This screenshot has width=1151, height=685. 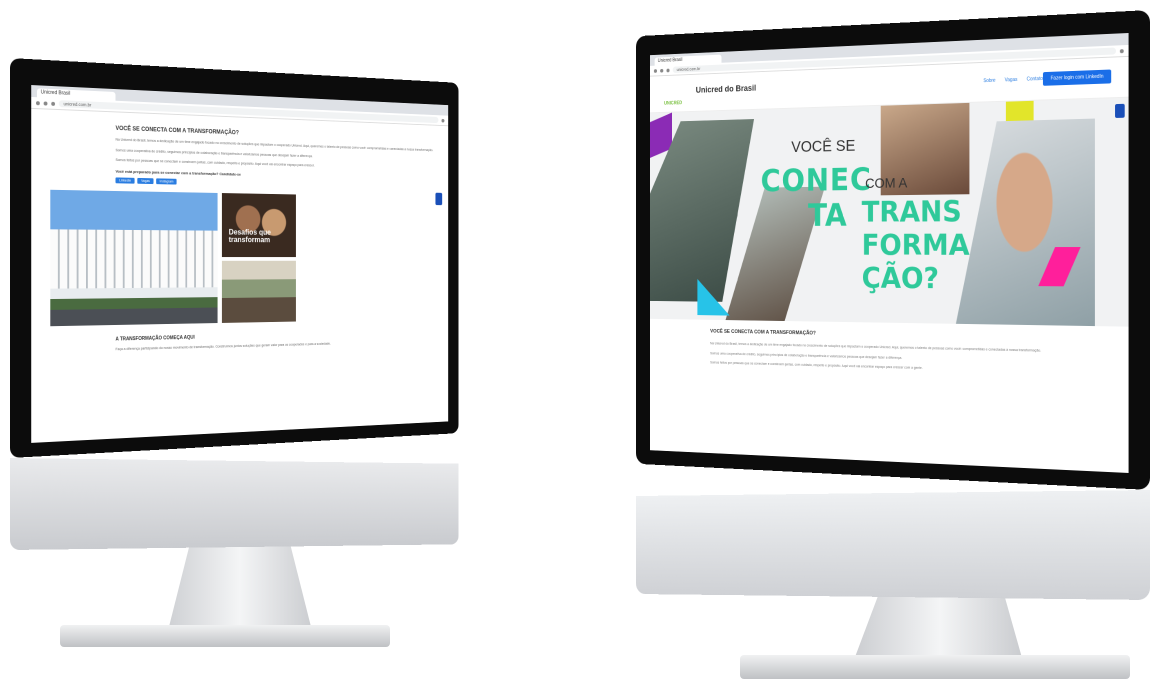 What do you see at coordinates (166, 181) in the screenshot?
I see `instagram-button: Instagram` at bounding box center [166, 181].